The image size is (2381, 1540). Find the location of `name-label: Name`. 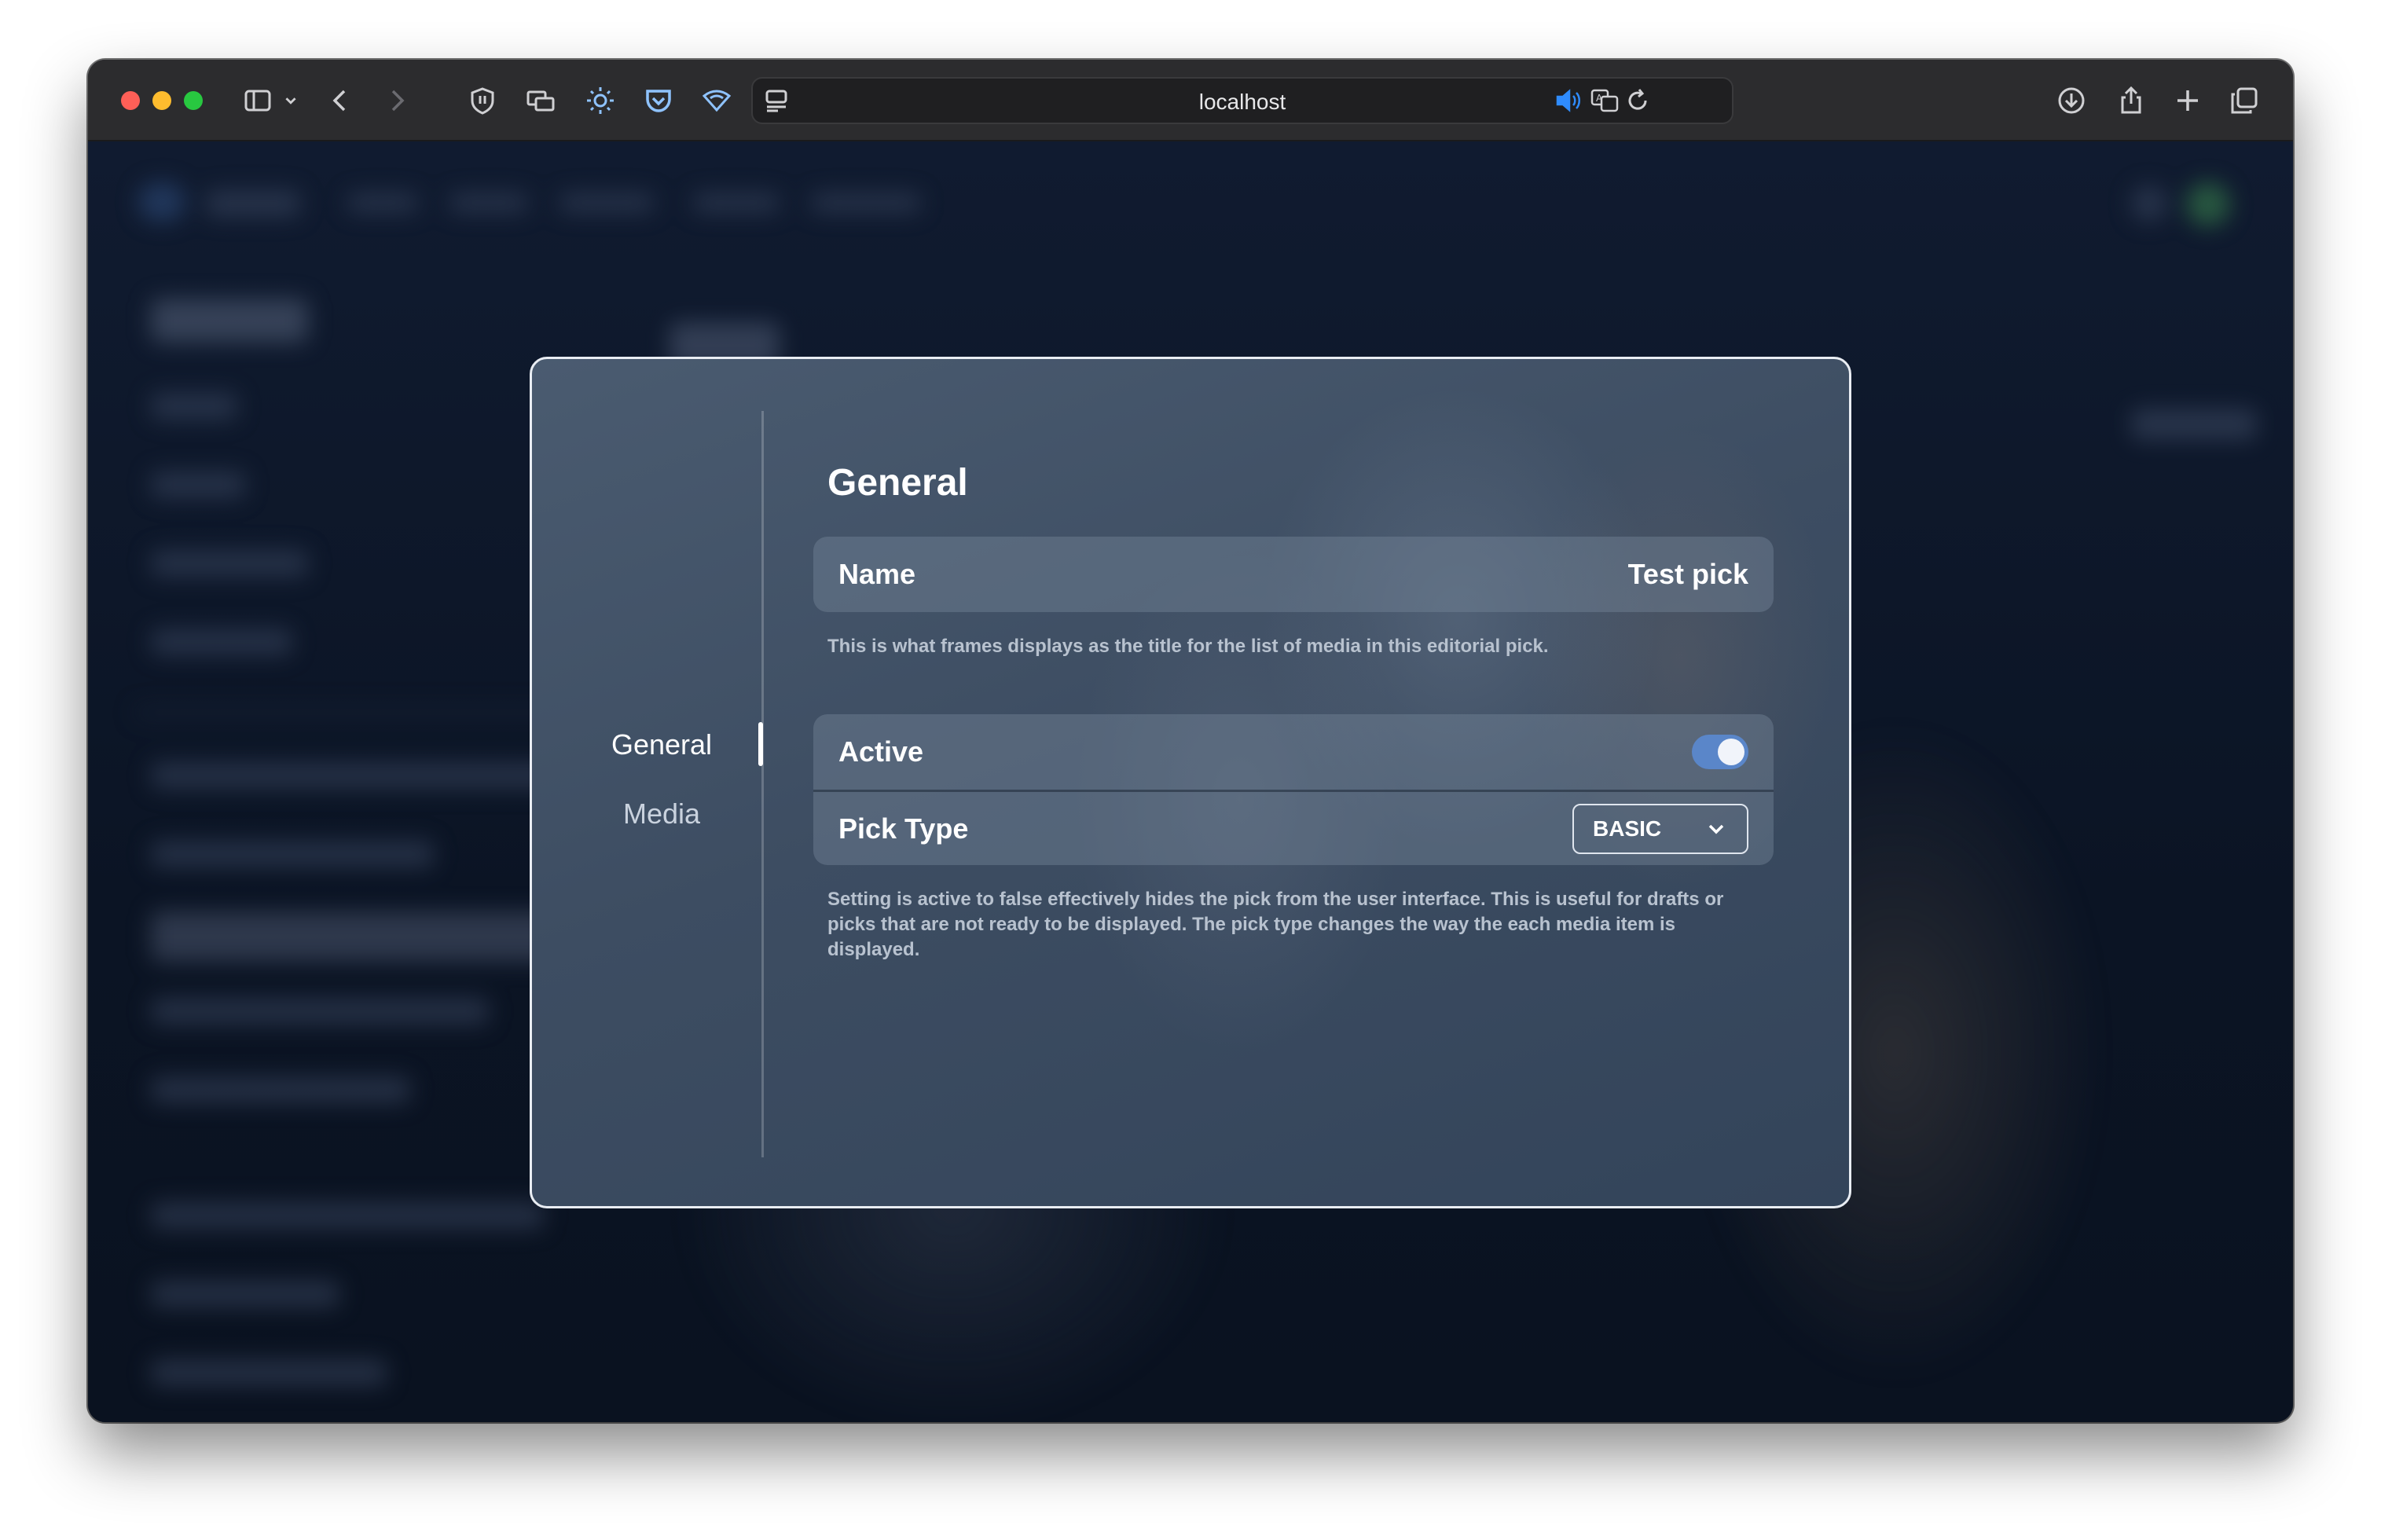

name-label: Name is located at coordinates (877, 574).